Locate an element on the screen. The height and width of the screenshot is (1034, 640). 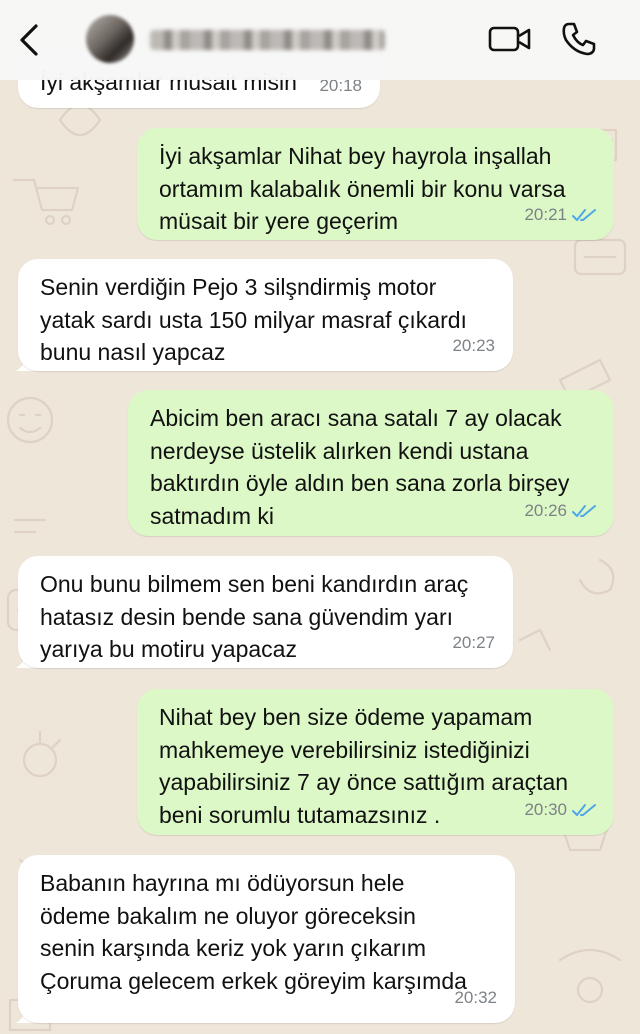
contact-name: ████ █████ ████ is located at coordinates (267, 40).